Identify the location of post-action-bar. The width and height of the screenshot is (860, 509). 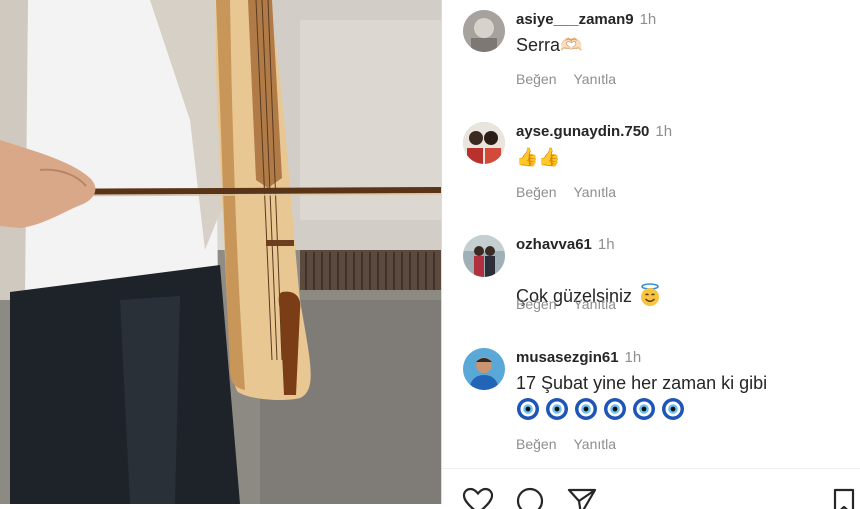
(651, 489).